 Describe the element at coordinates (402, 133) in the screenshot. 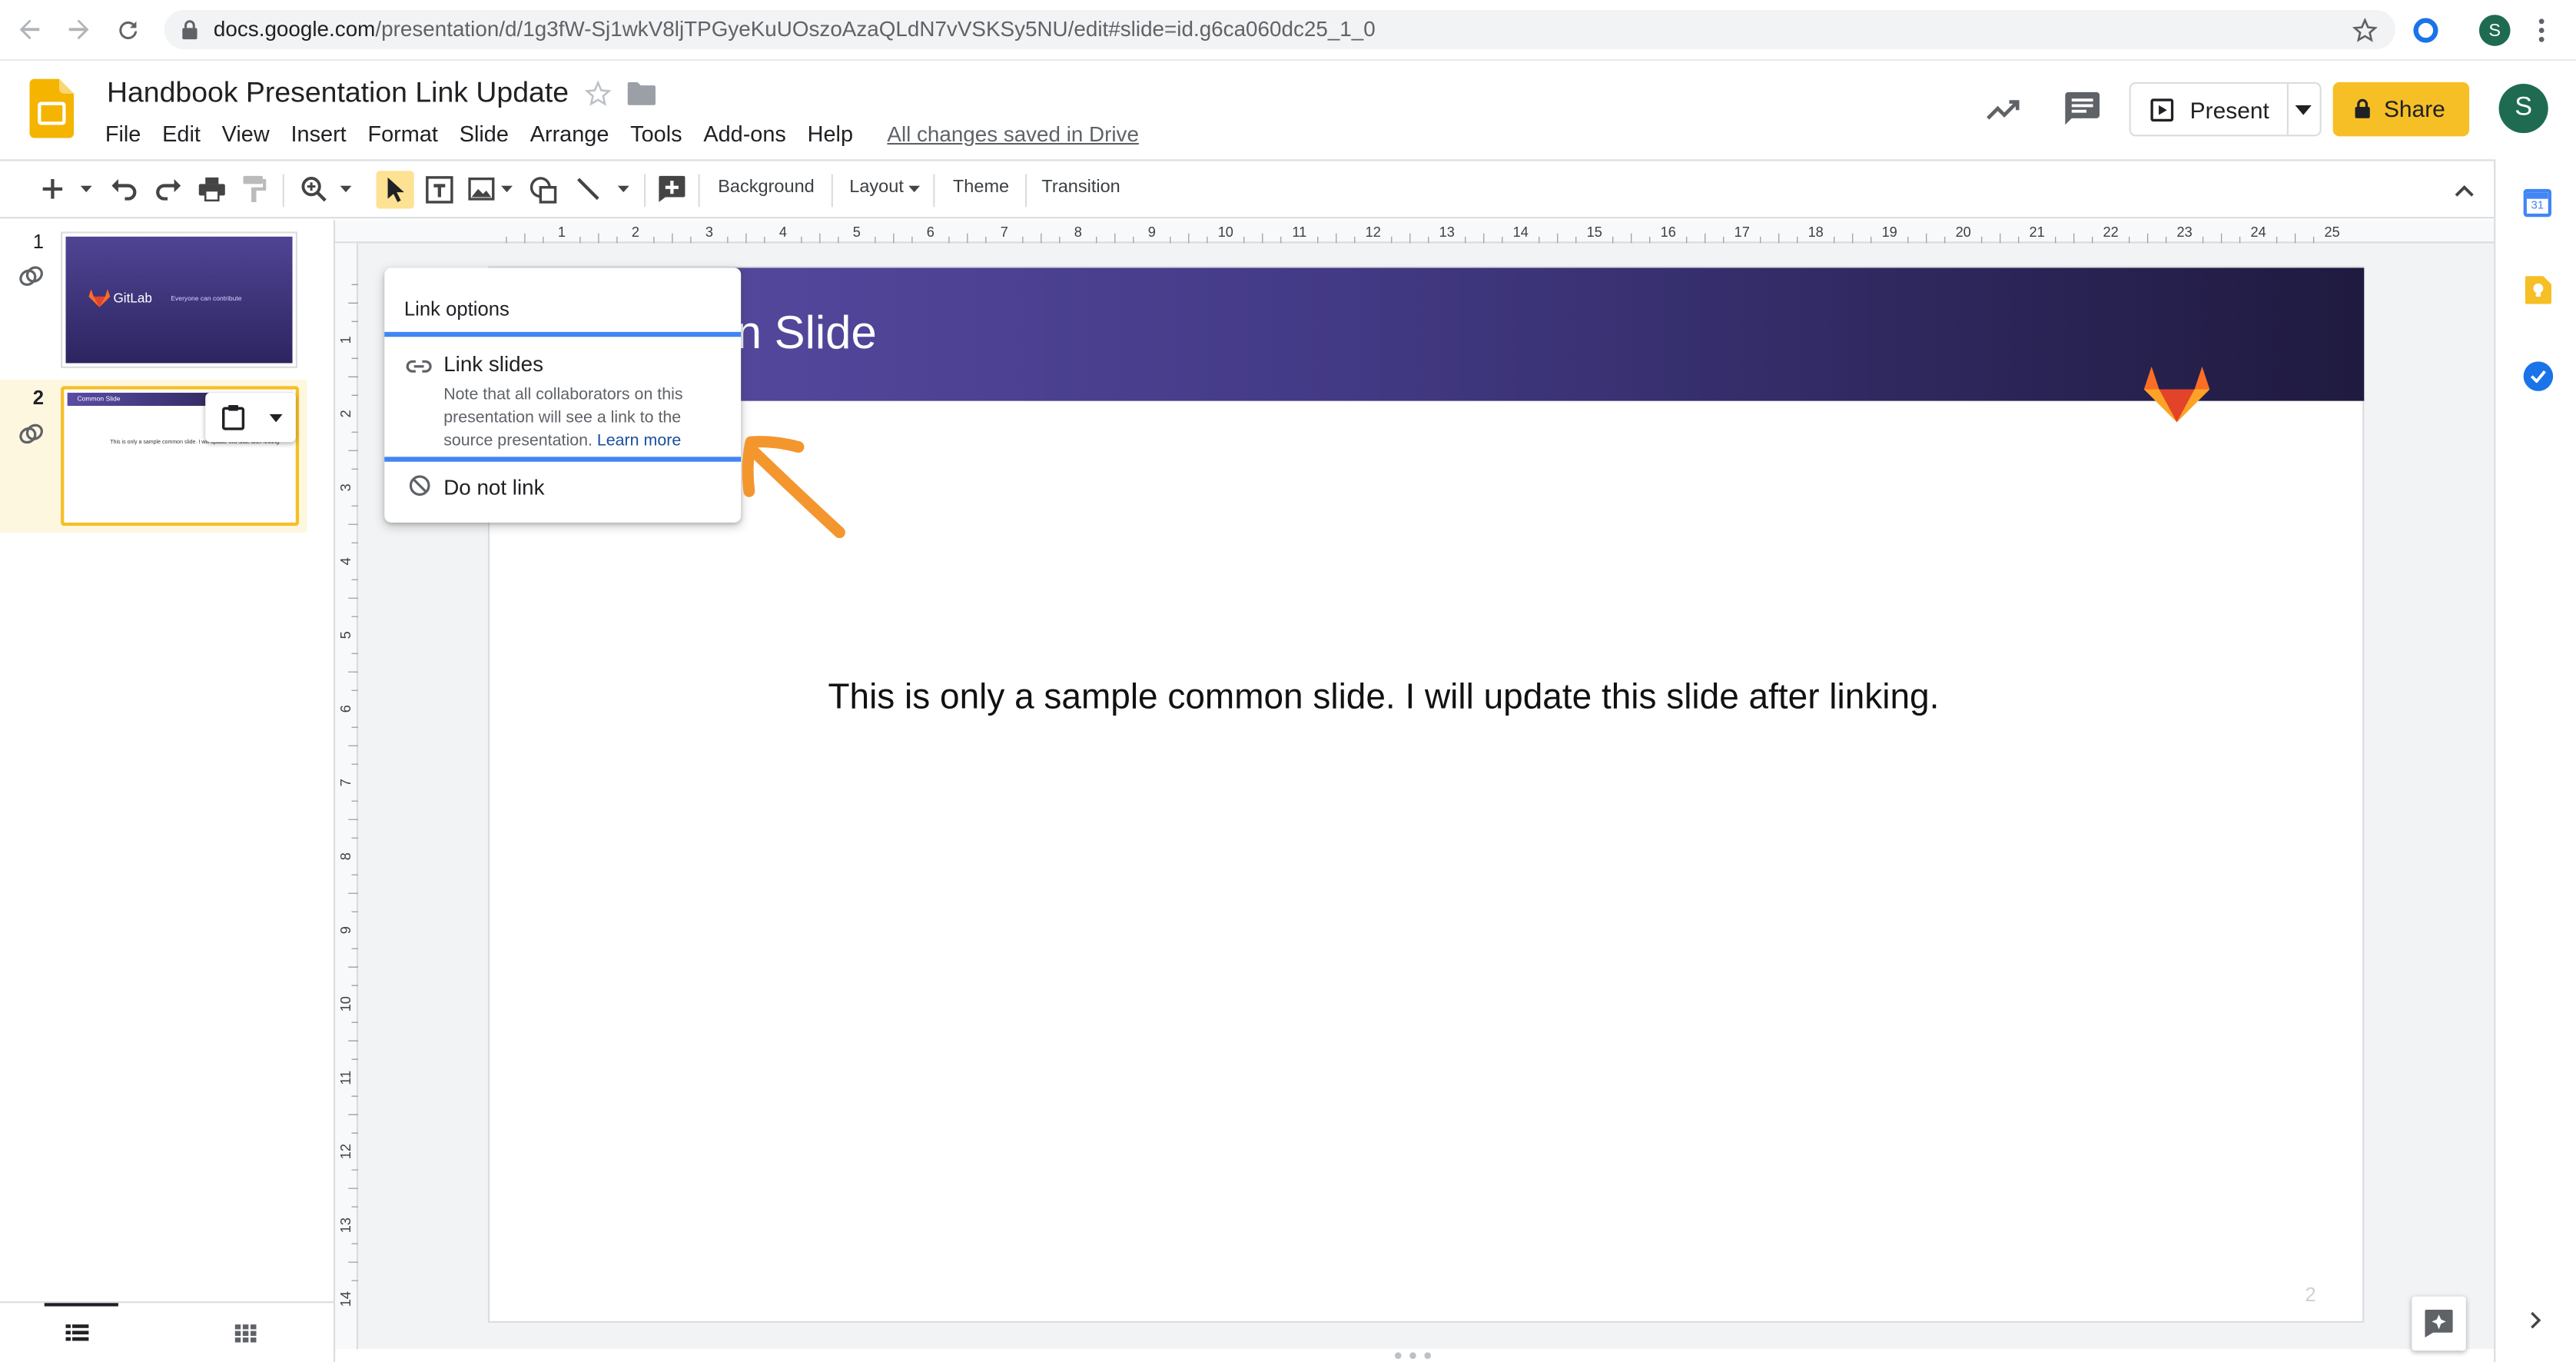

I see `menu-format: Format` at that location.